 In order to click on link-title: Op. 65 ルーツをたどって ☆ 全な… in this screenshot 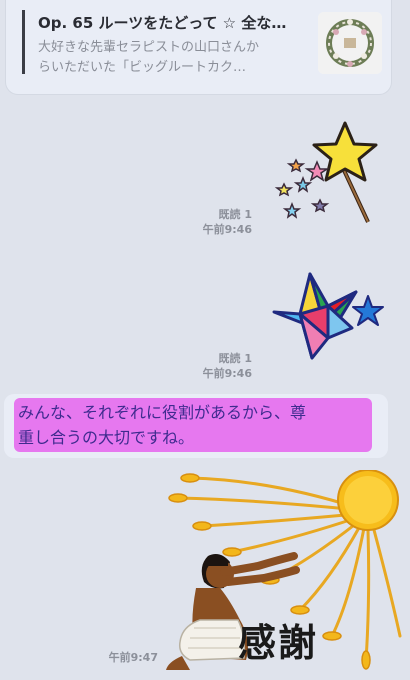, I will do `click(162, 23)`.